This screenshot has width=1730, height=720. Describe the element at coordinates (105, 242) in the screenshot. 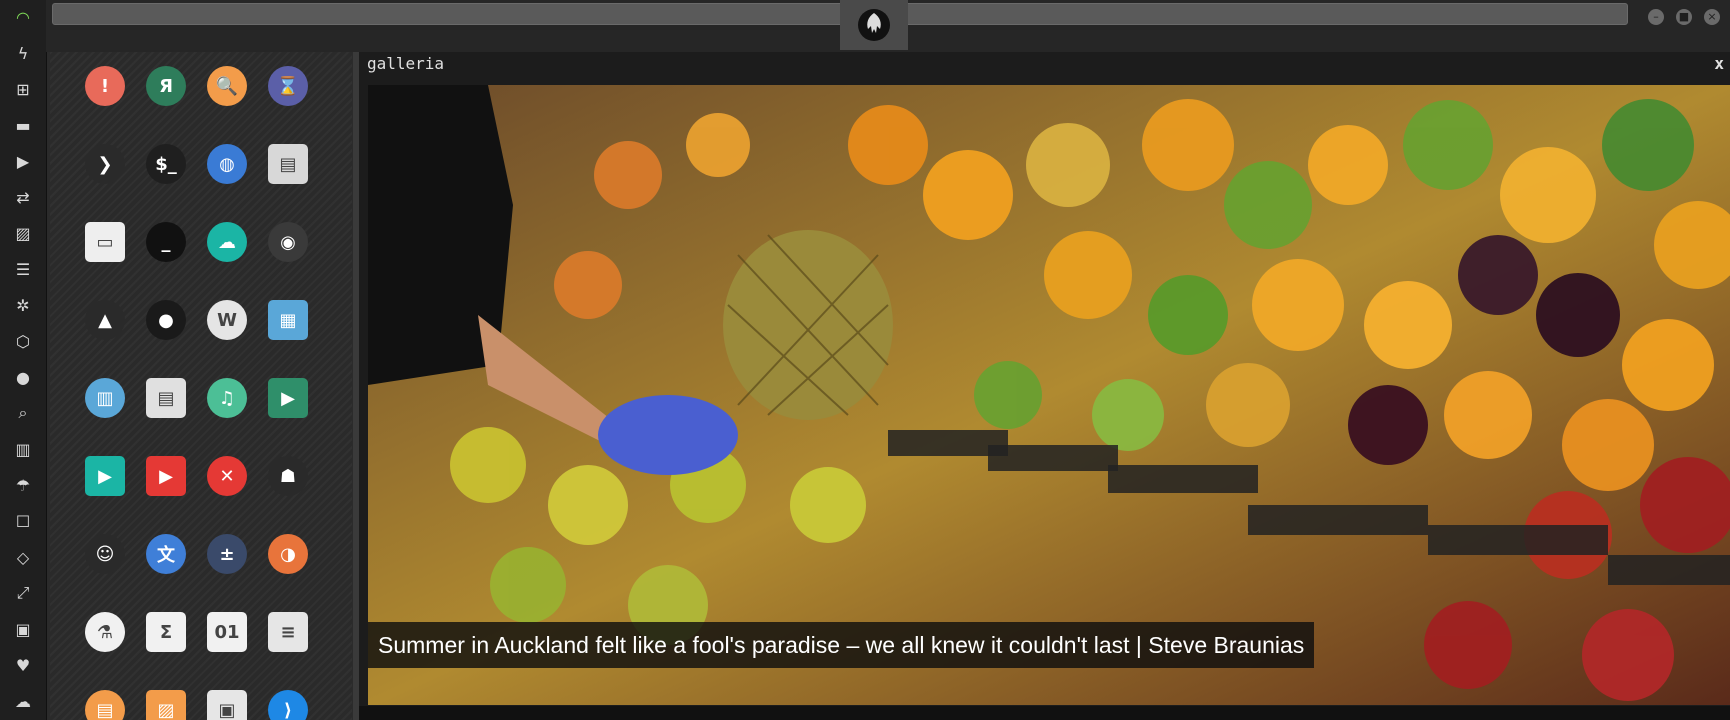

I see `window-app: ▭` at that location.